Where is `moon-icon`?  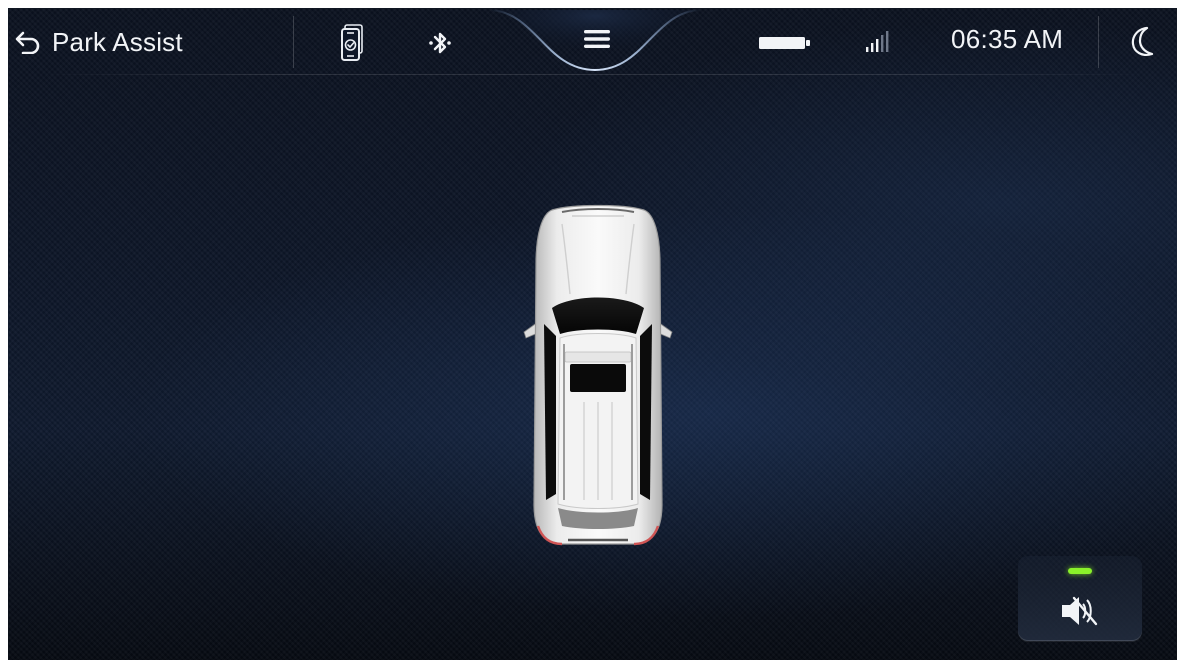
moon-icon is located at coordinates (1143, 42).